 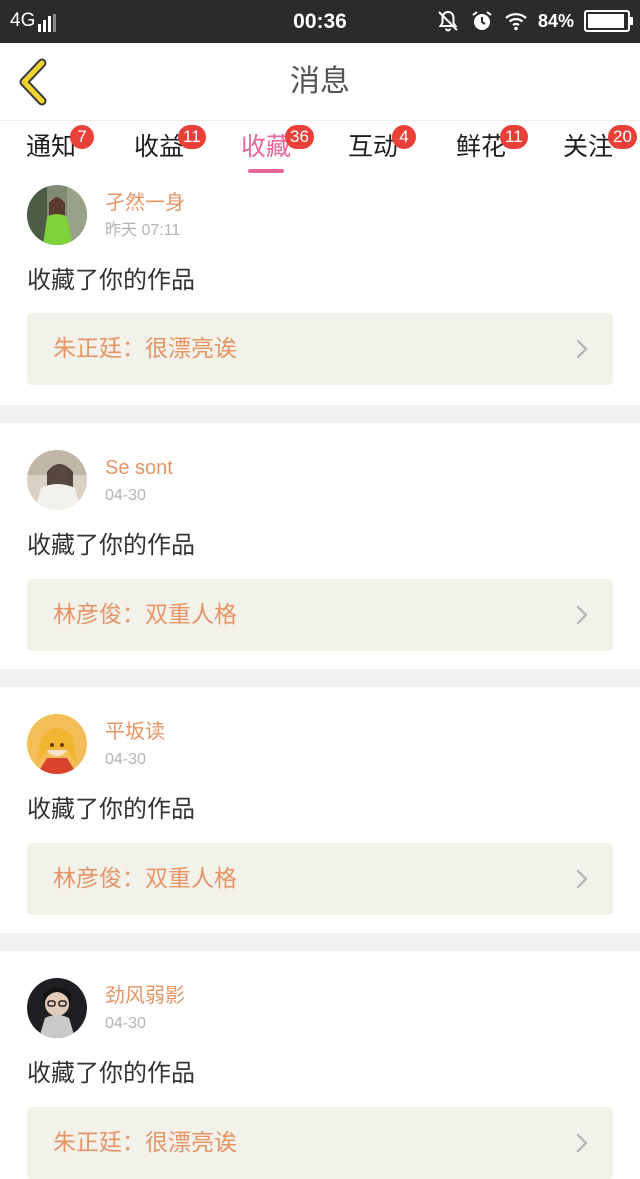 I want to click on app-header: 消息, so click(x=320, y=82).